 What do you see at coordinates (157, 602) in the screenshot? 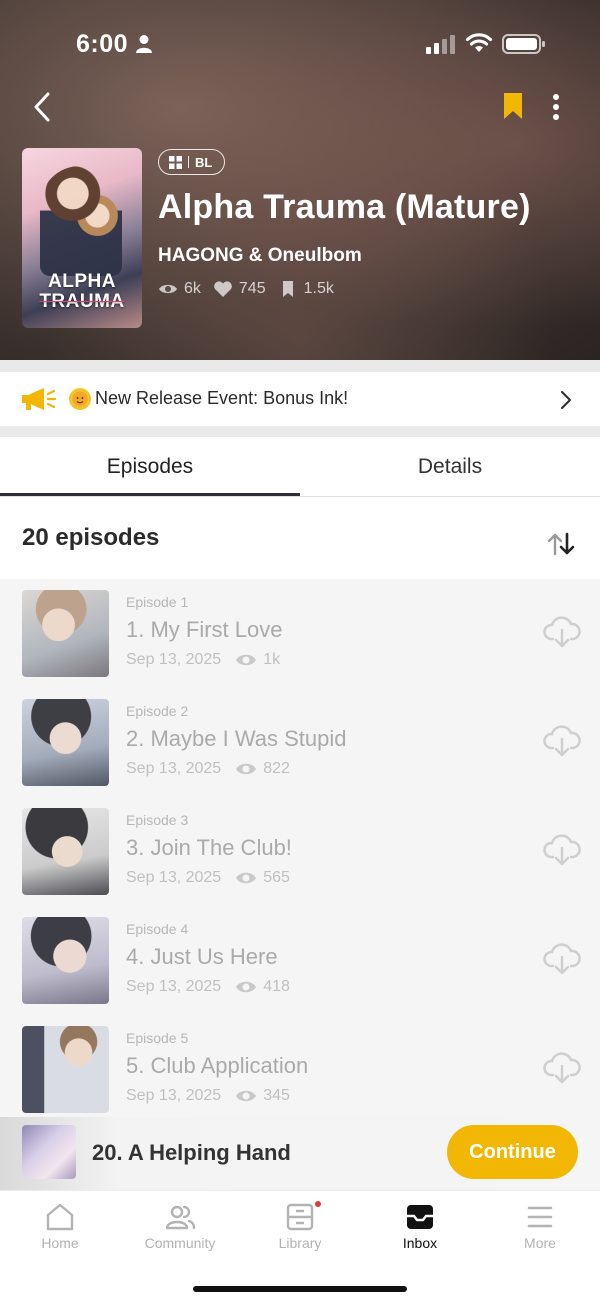
I see `episode-number: Episode 1` at bounding box center [157, 602].